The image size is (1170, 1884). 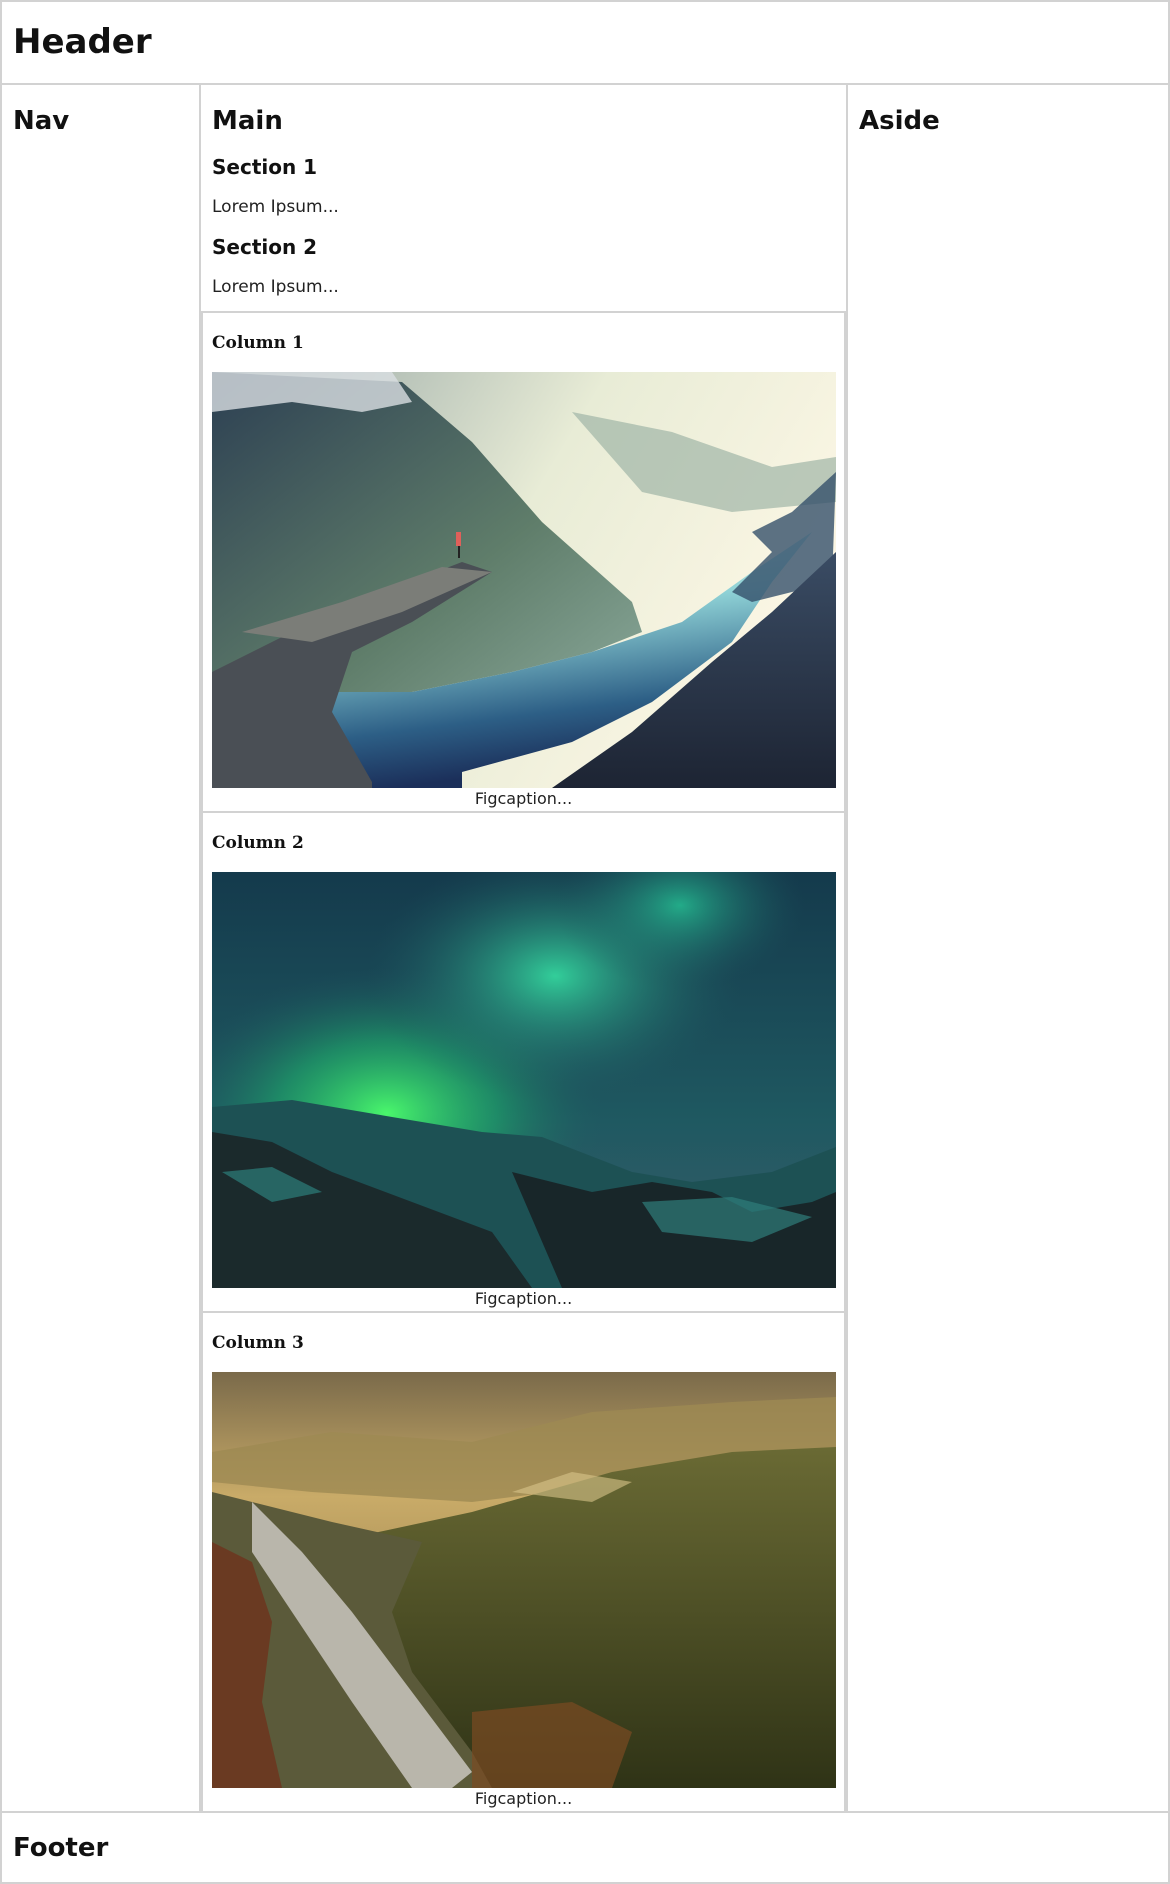 I want to click on nav-title: Nav, so click(x=41, y=121).